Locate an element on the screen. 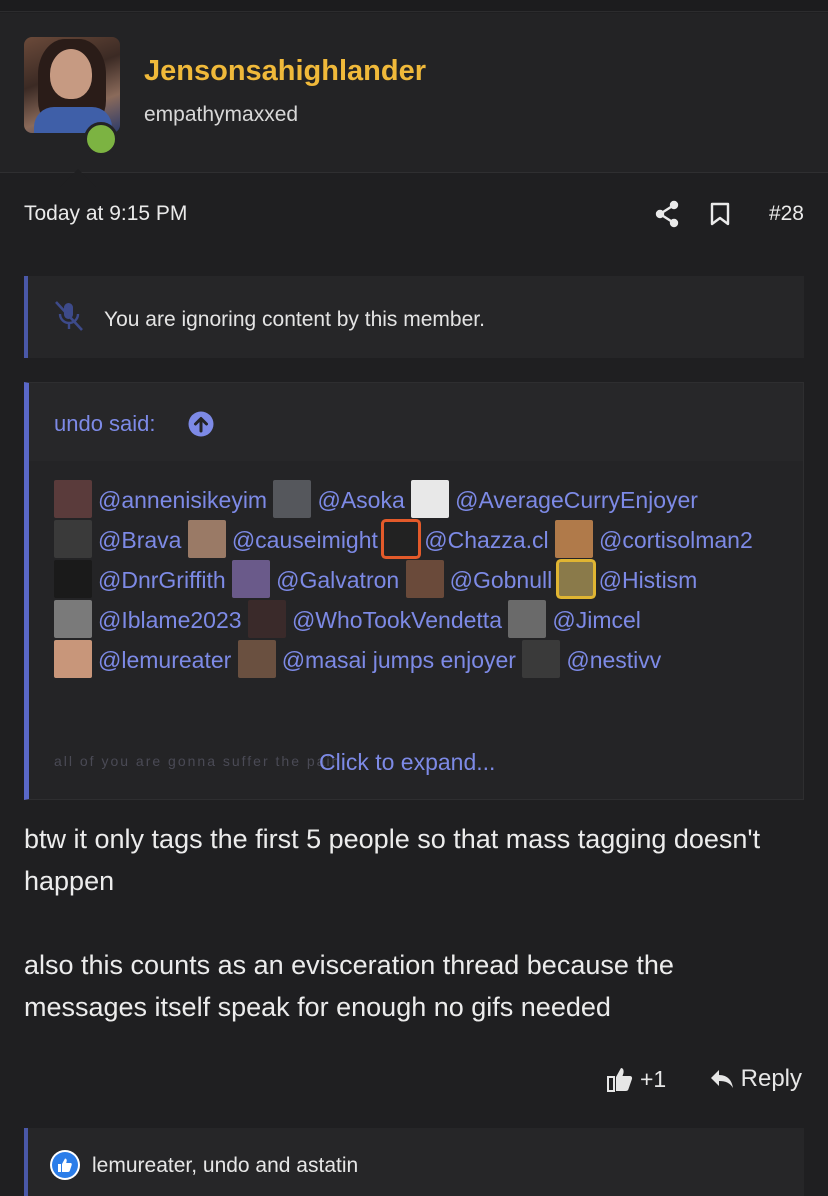 This screenshot has width=828, height=1196. top-divider is located at coordinates (414, 6).